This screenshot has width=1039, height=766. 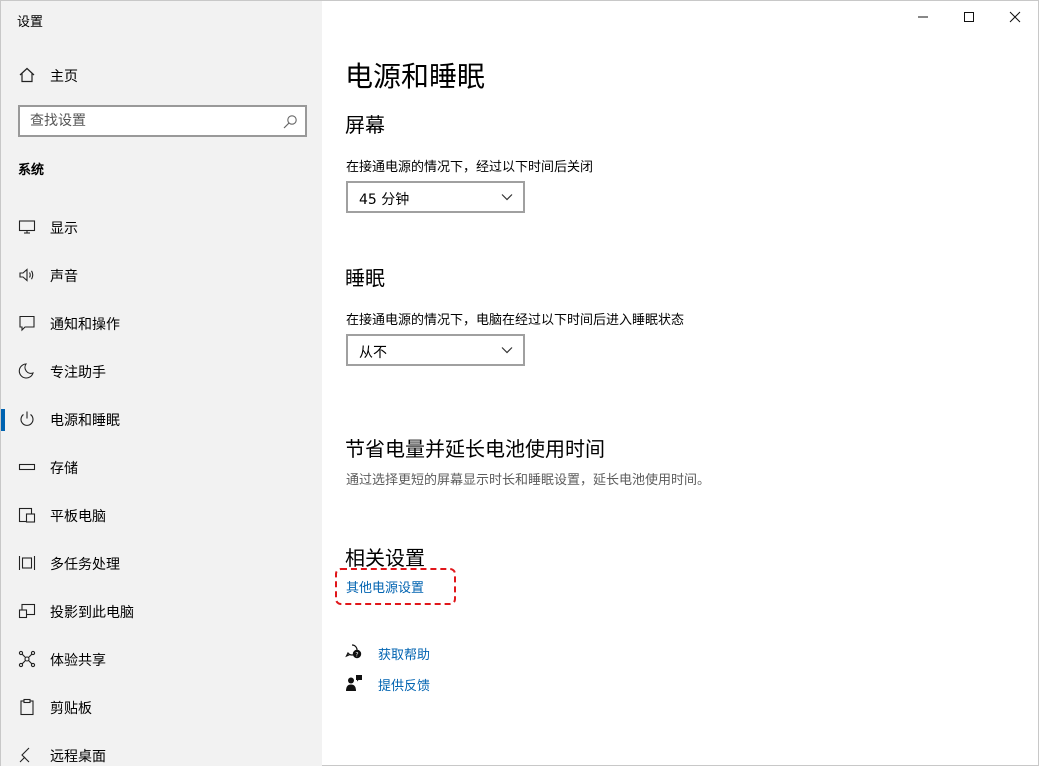 I want to click on feedback-icon, so click(x=354, y=683).